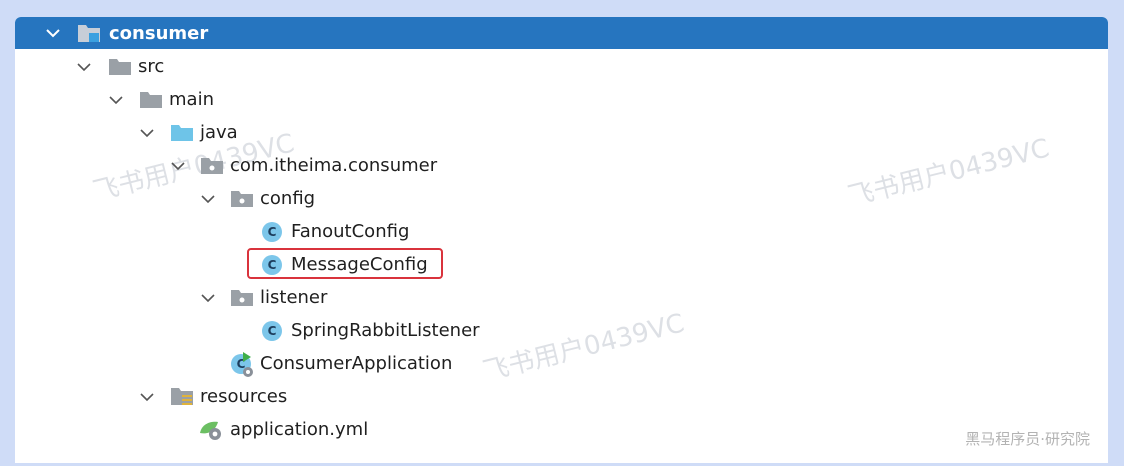 Image resolution: width=1124 pixels, height=466 pixels. Describe the element at coordinates (294, 297) in the screenshot. I see `tree-label-listener: listener` at that location.